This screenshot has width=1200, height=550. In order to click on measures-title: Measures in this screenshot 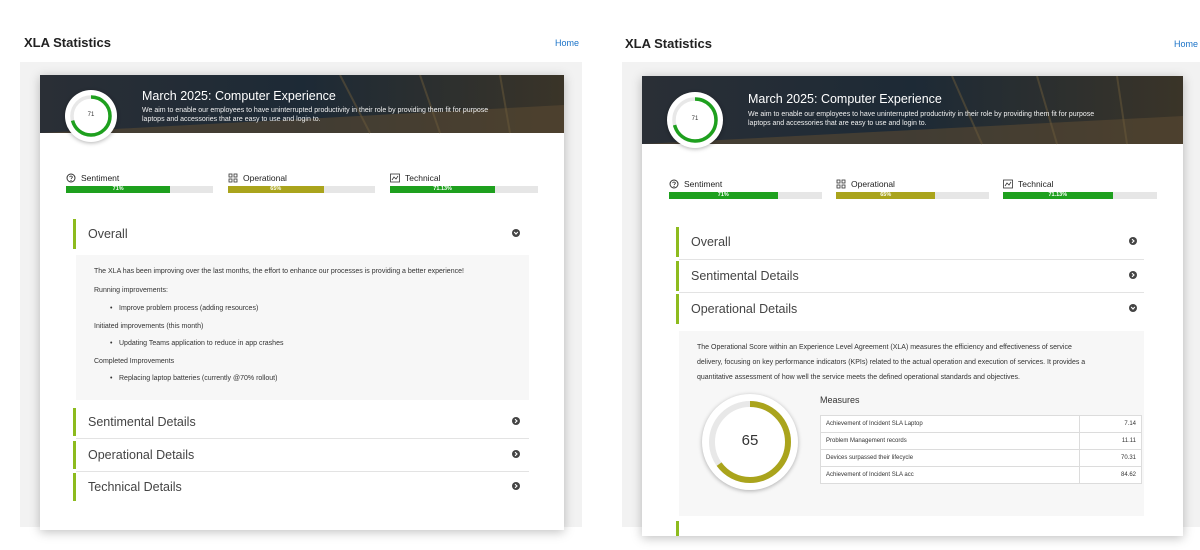, I will do `click(840, 400)`.